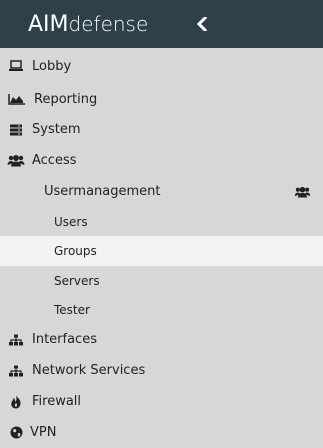 The height and width of the screenshot is (448, 323). I want to click on sidebar-item-system: System, so click(161, 129).